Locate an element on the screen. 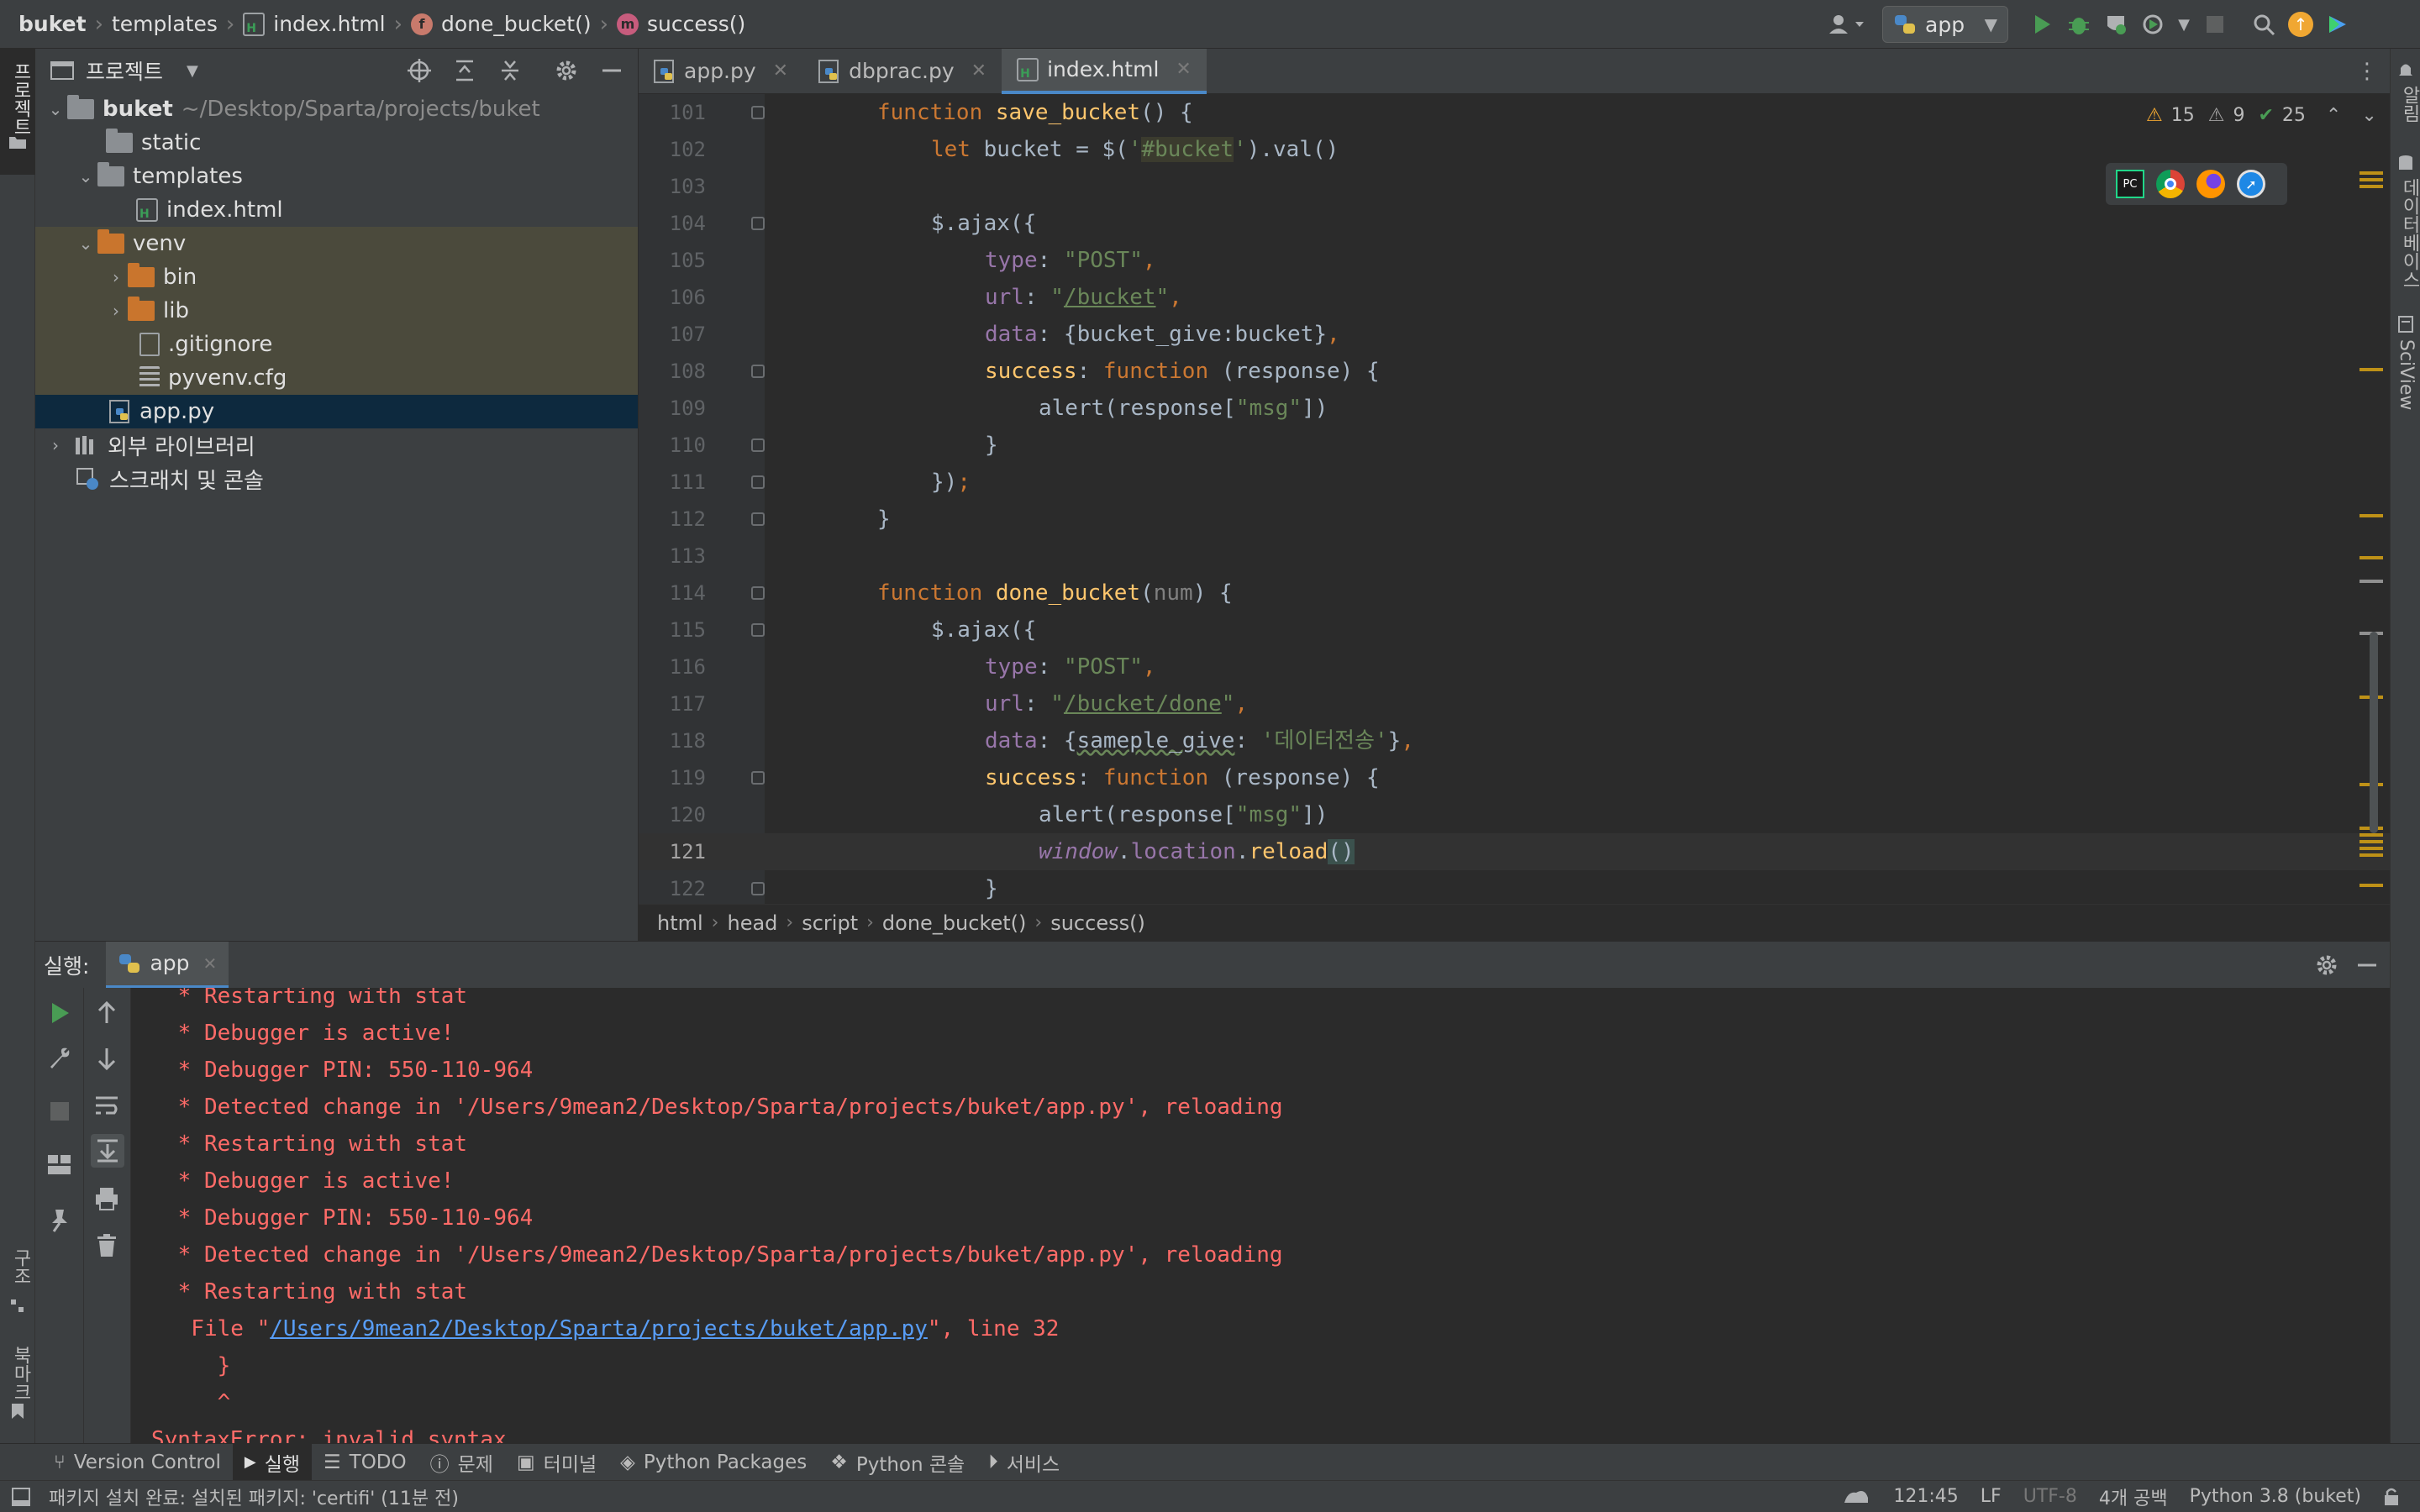  project-panel-title: 프로젝트 is located at coordinates (124, 70).